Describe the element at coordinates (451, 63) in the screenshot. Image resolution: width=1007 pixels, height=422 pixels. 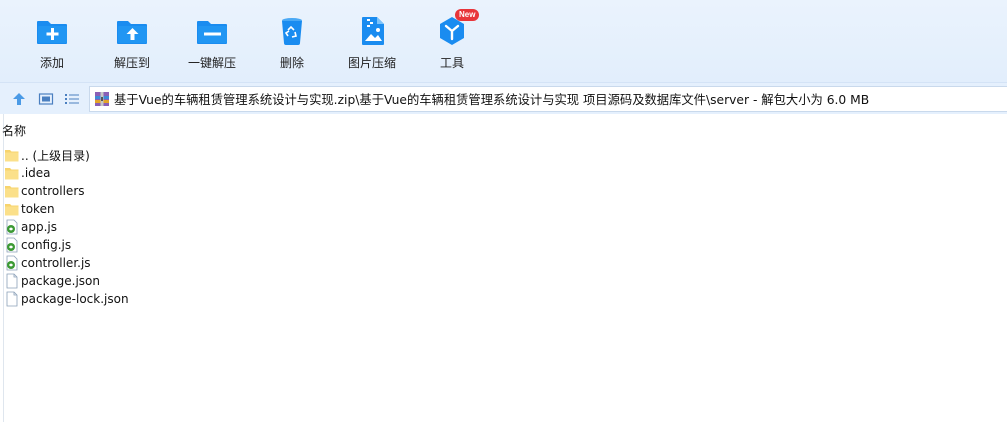
I see `tools-label: 工具` at that location.